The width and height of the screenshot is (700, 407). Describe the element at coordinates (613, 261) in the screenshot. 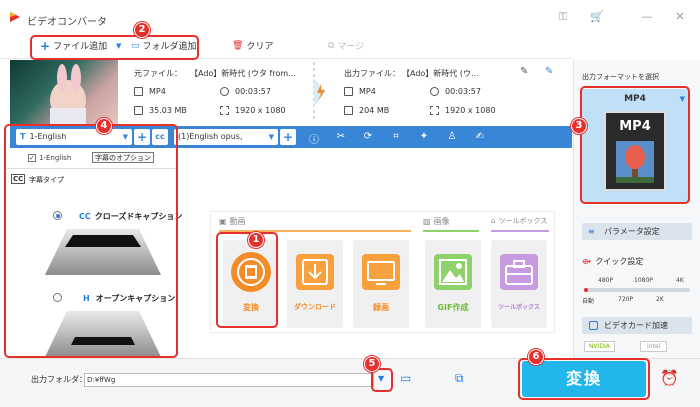

I see `quick-settings-label: ⟴ クイック設定` at that location.